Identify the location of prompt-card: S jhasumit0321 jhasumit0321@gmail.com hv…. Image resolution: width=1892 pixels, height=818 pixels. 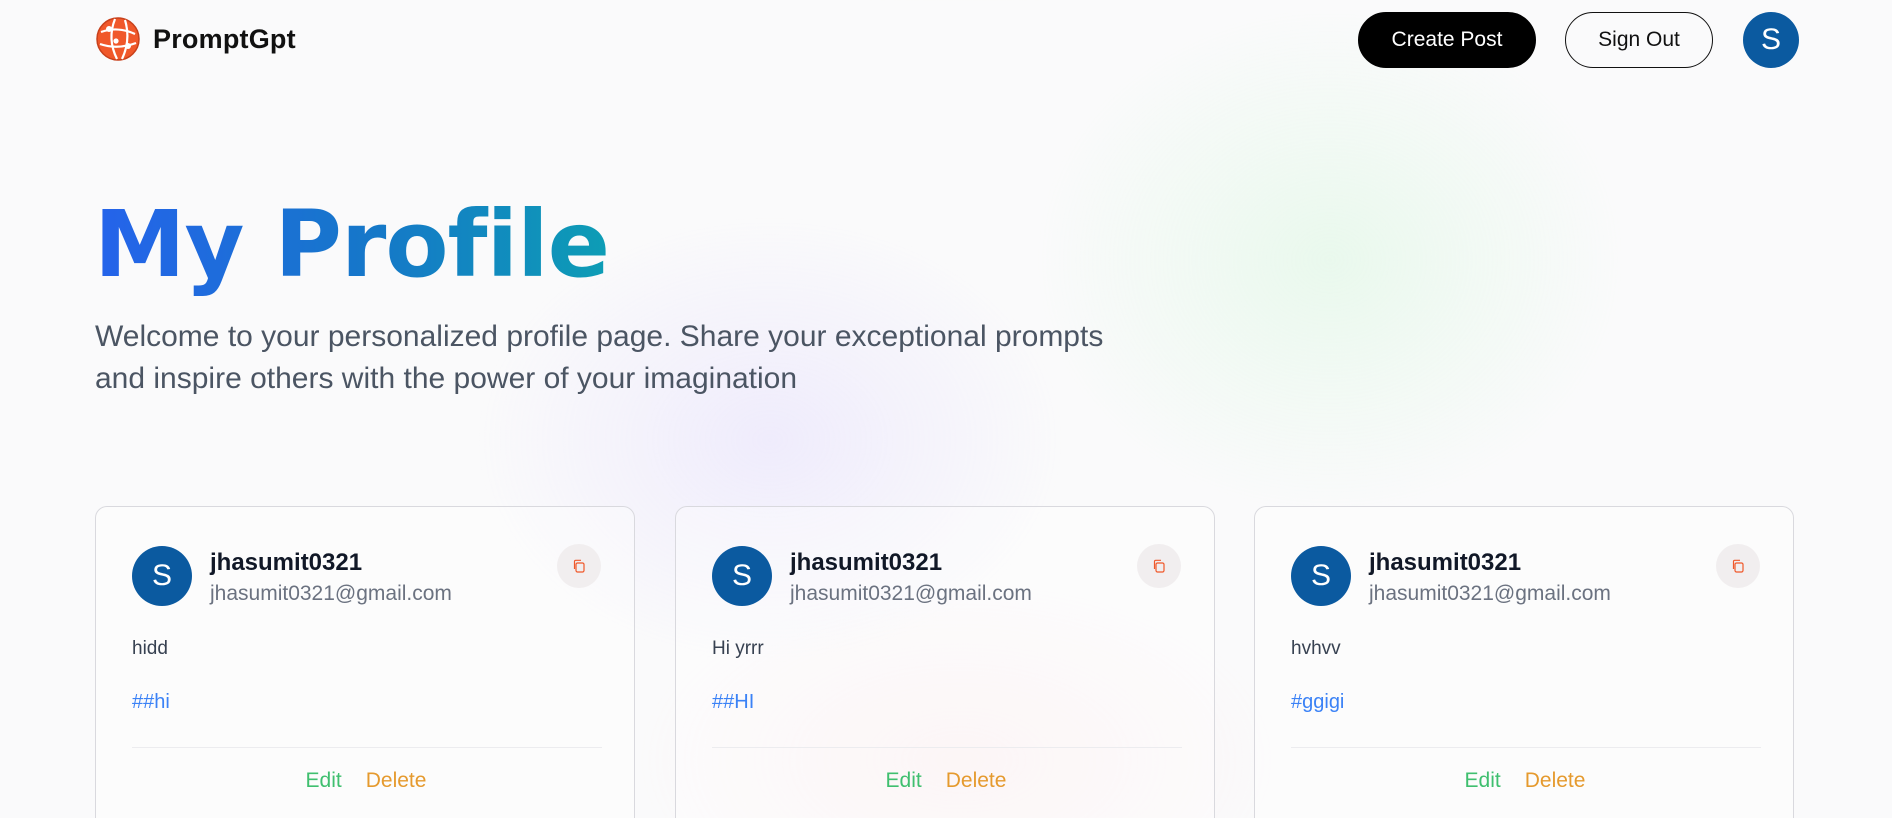
(1524, 662).